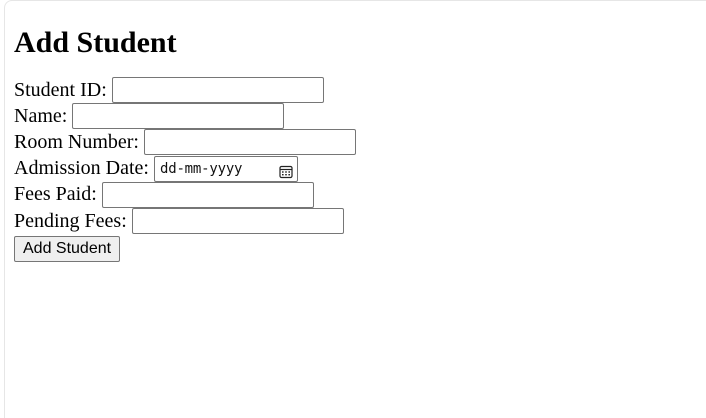 The width and height of the screenshot is (706, 418). I want to click on fees-paid-label: Fees Paid:, so click(55, 194).